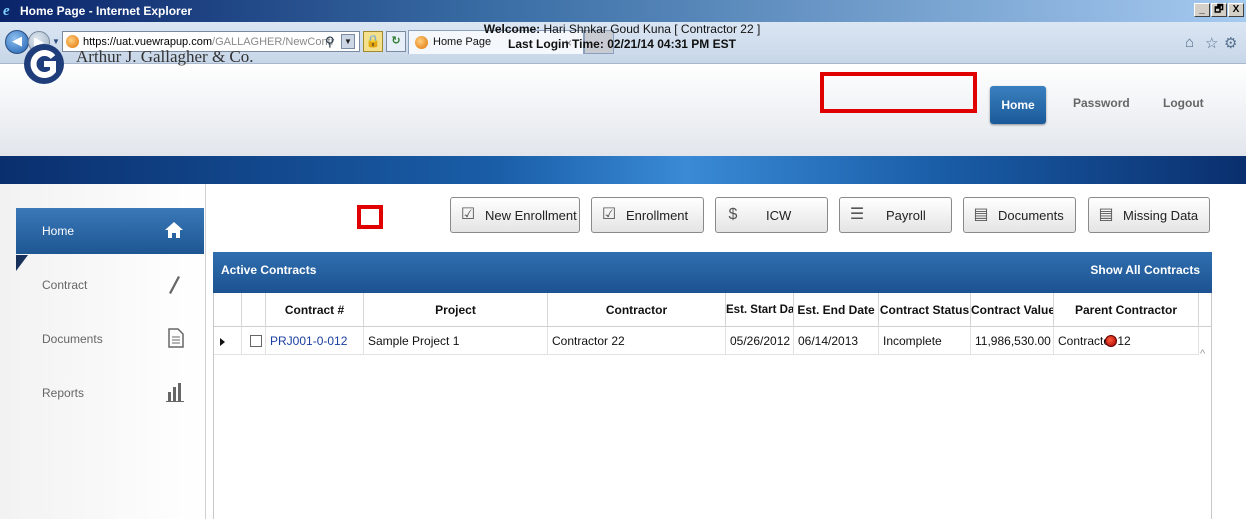 The width and height of the screenshot is (1246, 519). I want to click on payroll-icon: ☰, so click(857, 214).